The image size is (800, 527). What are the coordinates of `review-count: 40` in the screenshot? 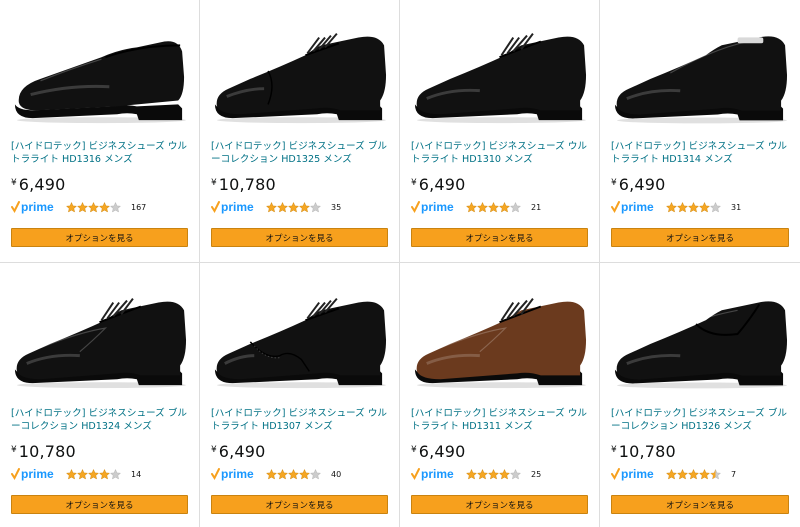 It's located at (336, 474).